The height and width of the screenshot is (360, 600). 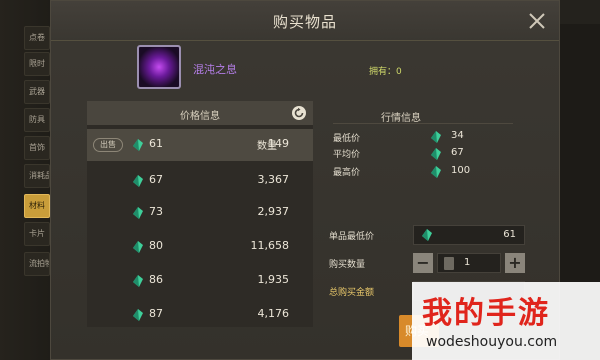 I want to click on decrease-qty-button: −, so click(x=423, y=263).